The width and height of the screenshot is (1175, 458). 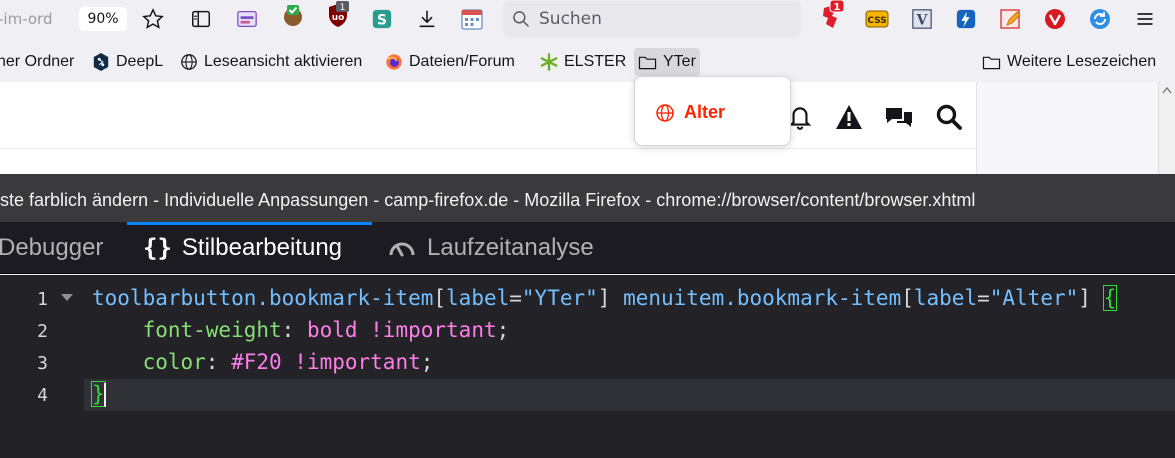 I want to click on svg-text: V, so click(x=922, y=21).